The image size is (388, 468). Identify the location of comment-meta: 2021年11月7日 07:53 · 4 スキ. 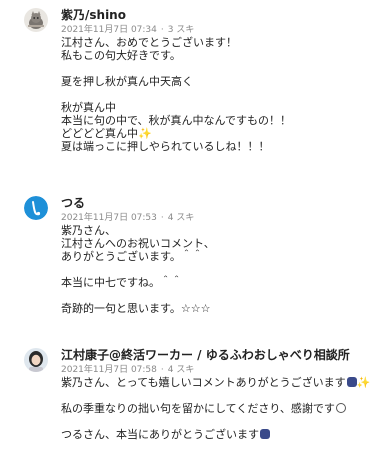
(127, 216).